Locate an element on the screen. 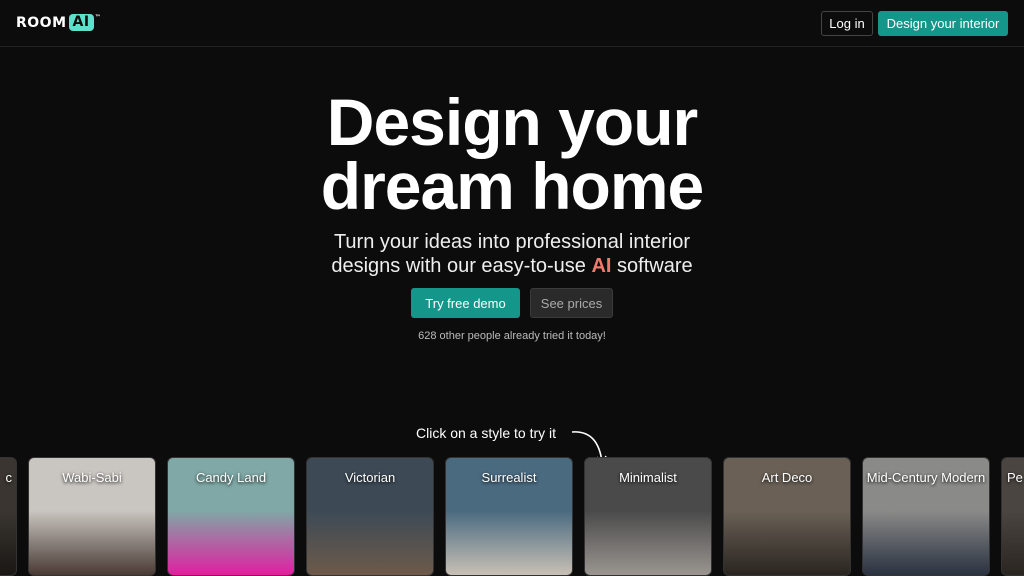 This screenshot has height=576, width=1024. login-button: Log in is located at coordinates (847, 23).